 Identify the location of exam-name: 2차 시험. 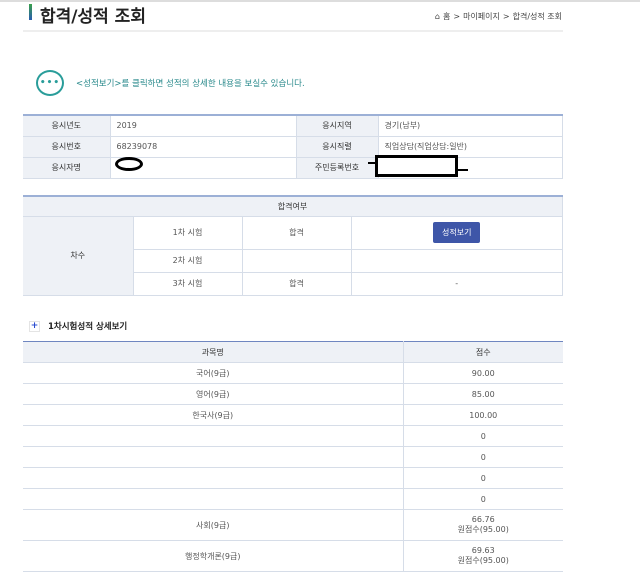
(188, 261).